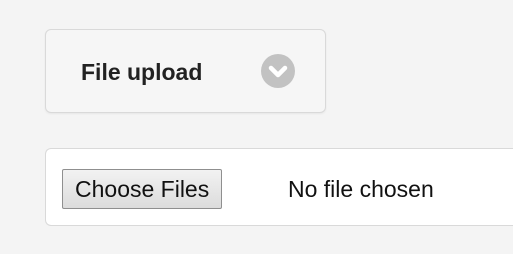 The height and width of the screenshot is (254, 513). What do you see at coordinates (142, 189) in the screenshot?
I see `choose-files-button: Choose Files` at bounding box center [142, 189].